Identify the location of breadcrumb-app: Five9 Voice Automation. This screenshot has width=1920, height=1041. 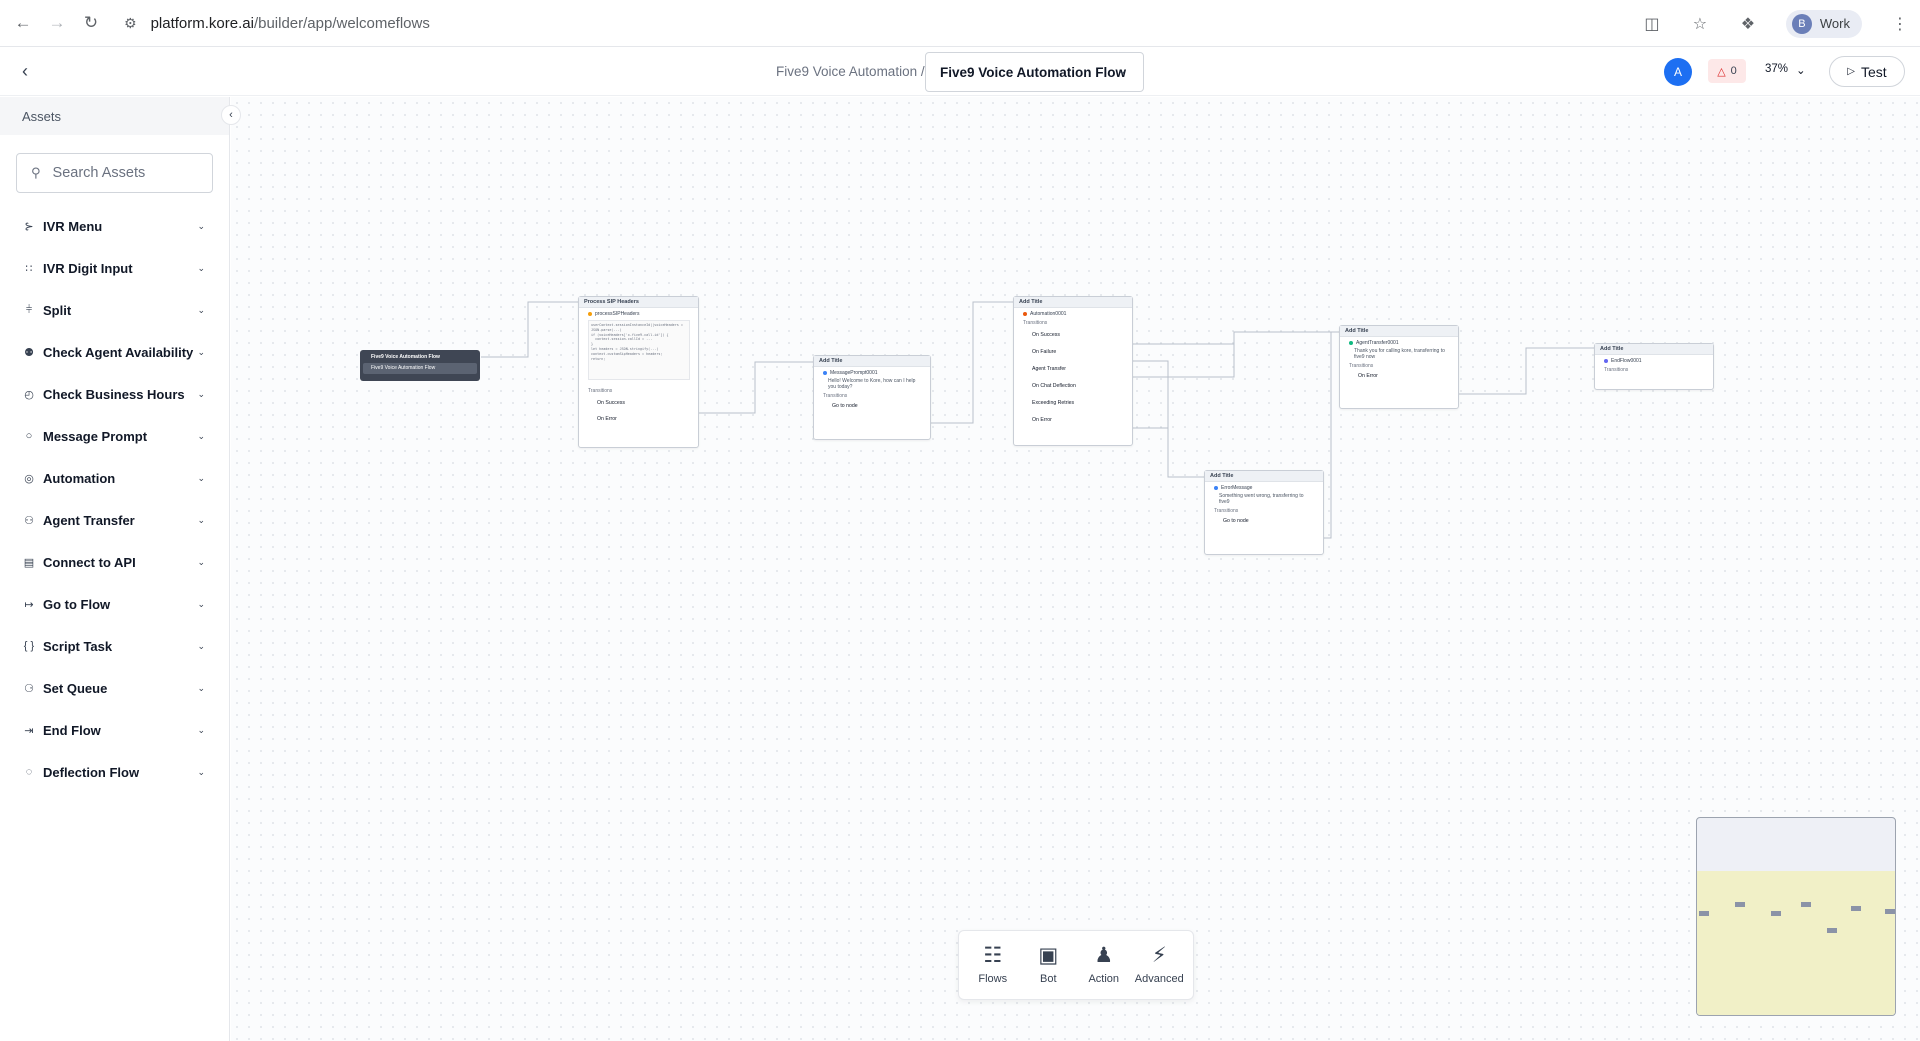
(846, 71).